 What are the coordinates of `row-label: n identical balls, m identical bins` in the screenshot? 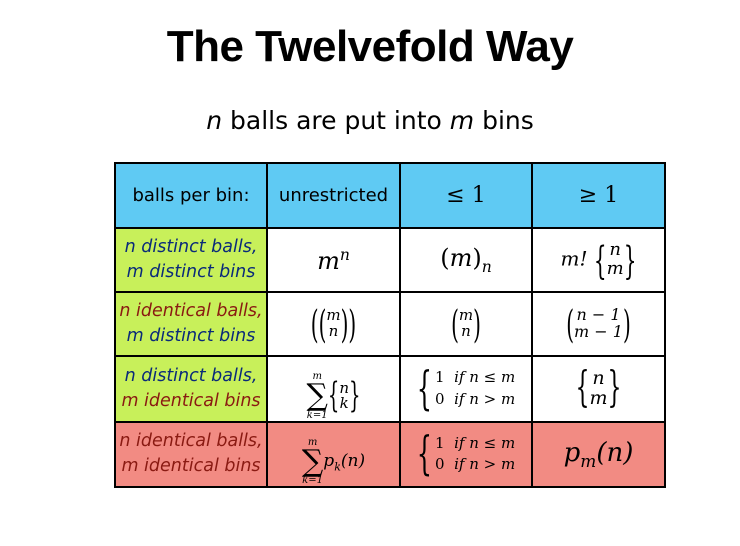 It's located at (191, 454).